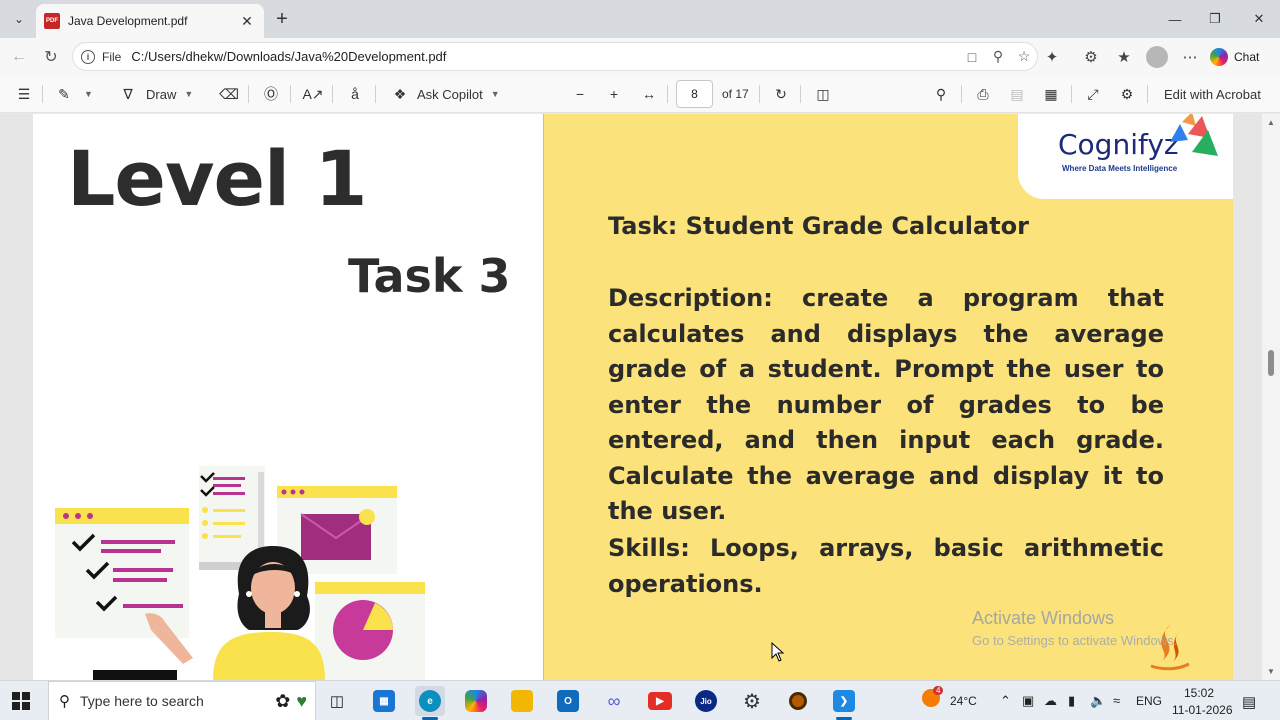 The height and width of the screenshot is (720, 1280). I want to click on file-explorer-button, so click(522, 701).